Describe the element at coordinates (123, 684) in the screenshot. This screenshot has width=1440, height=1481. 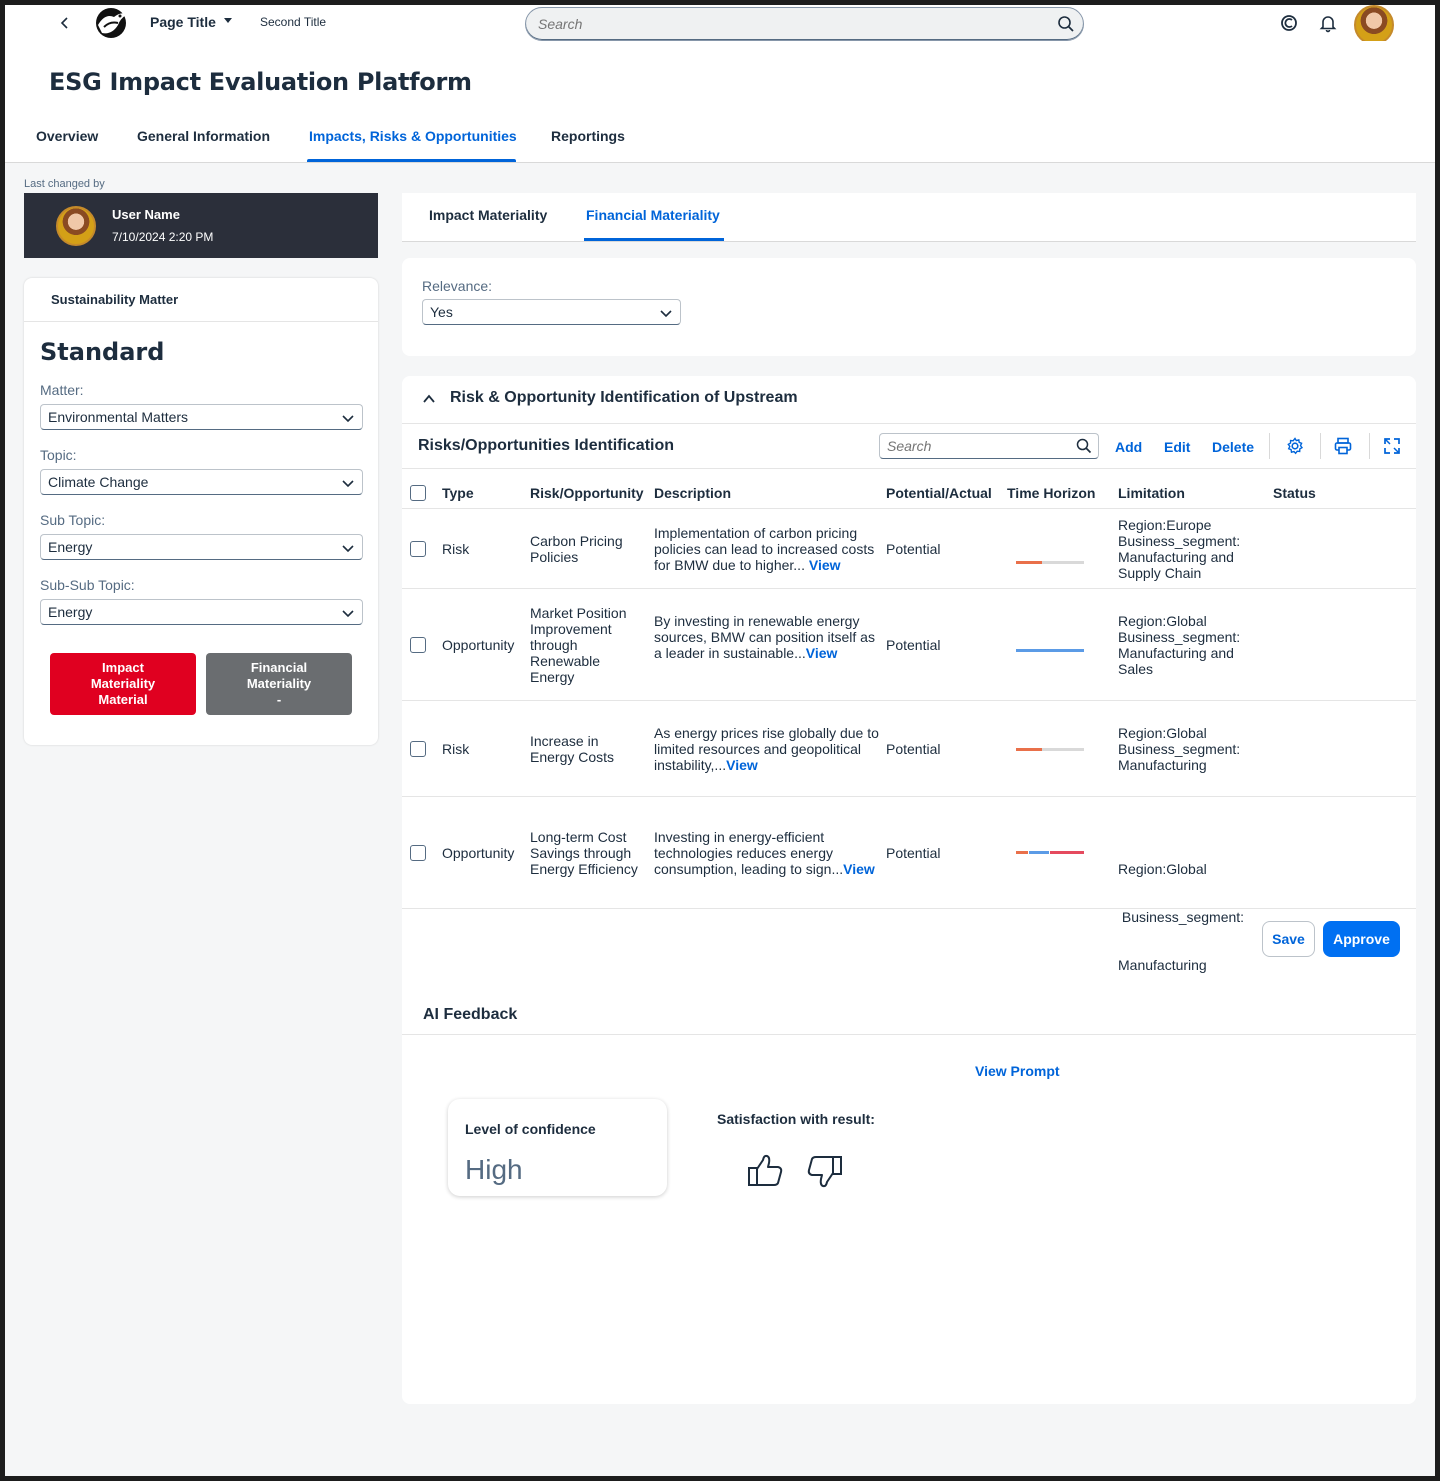
I see `impact-materiality-button: Impact Materiality Material` at that location.